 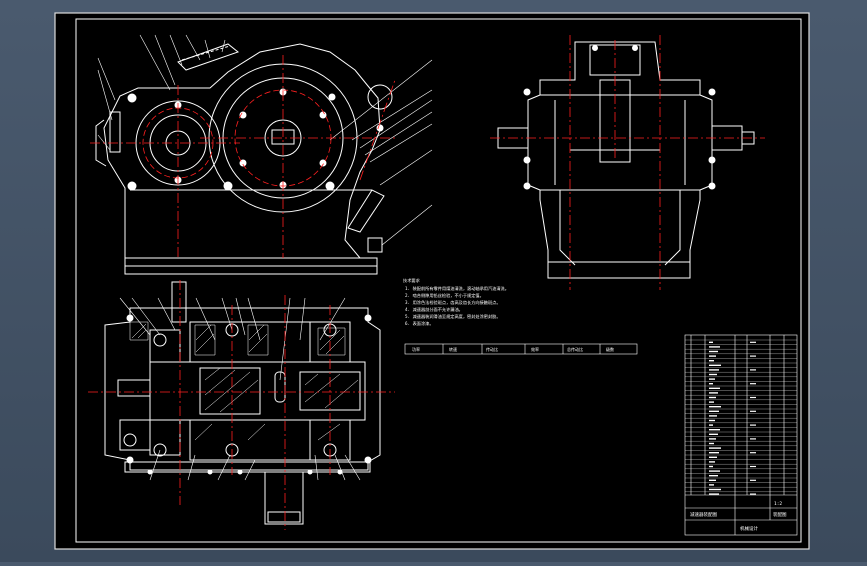 What do you see at coordinates (444, 295) in the screenshot?
I see `notes-line-1: 2. 啮合侧隙用铅丝检验，不小于规定值。` at bounding box center [444, 295].